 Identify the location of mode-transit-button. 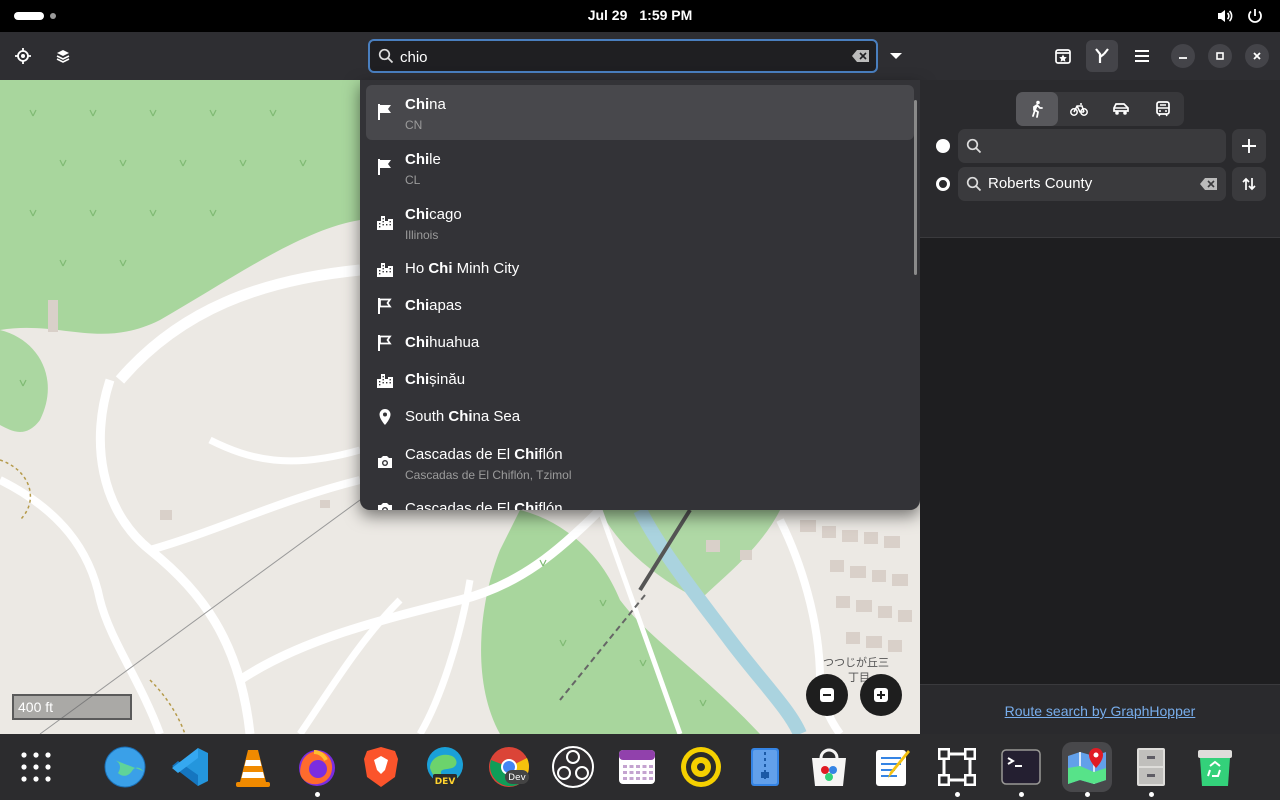
(1163, 109).